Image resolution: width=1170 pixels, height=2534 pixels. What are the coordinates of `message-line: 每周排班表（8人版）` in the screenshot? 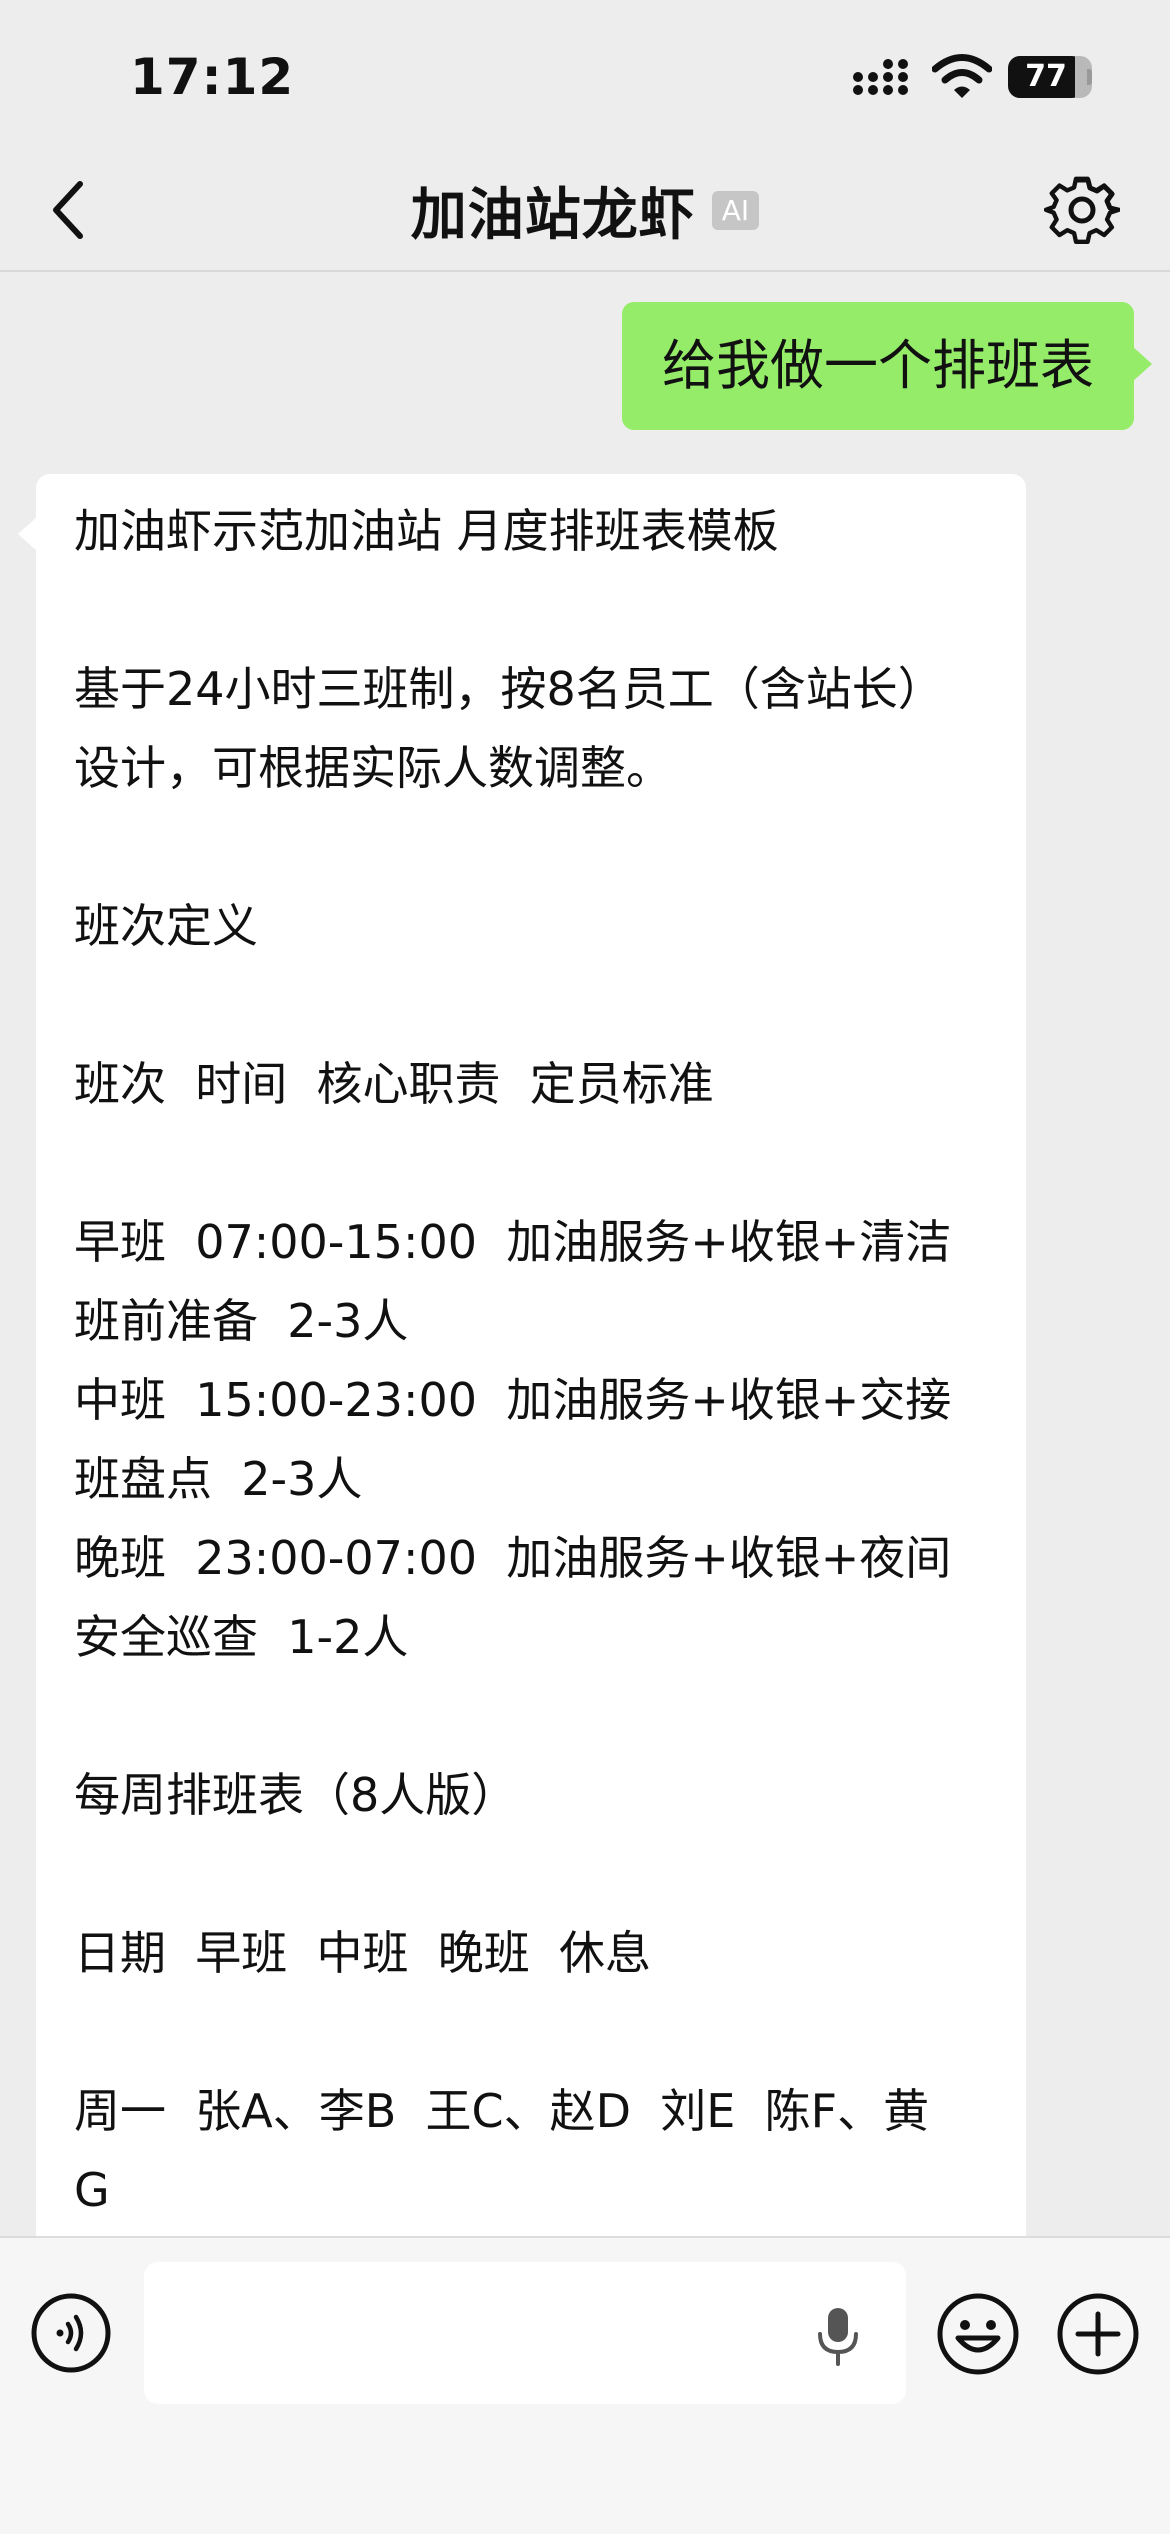 It's located at (296, 1795).